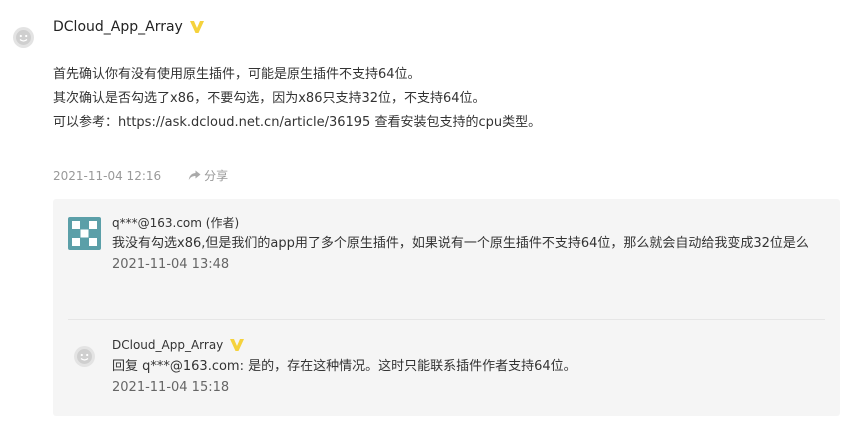  I want to click on comment-timestamp: 2021-11-04 12:16, so click(107, 175).